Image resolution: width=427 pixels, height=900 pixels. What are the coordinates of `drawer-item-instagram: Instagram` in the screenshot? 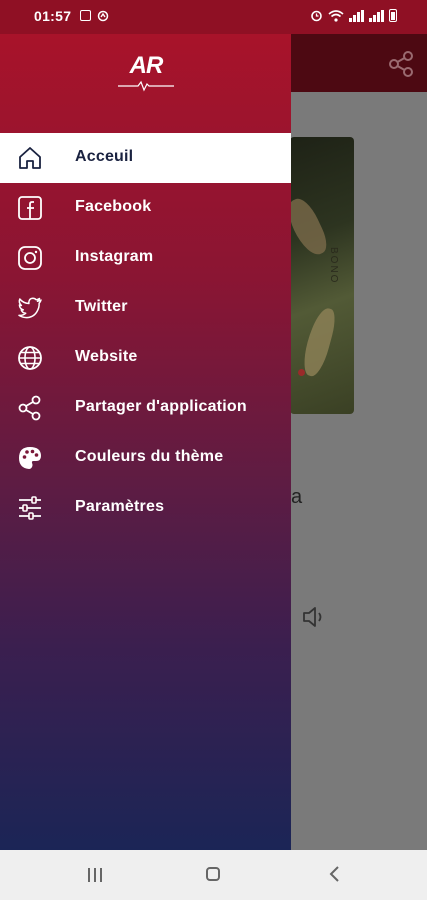 It's located at (145, 258).